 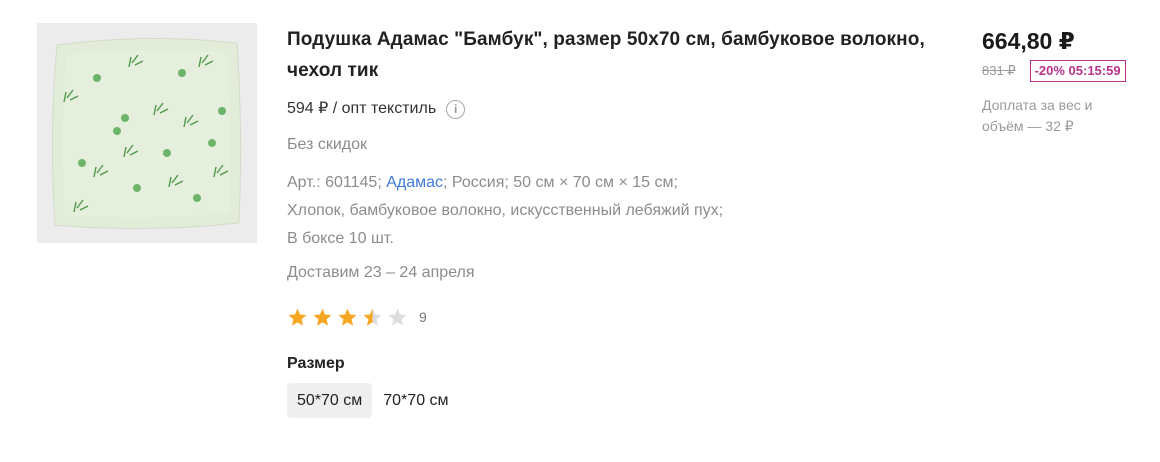 What do you see at coordinates (415, 400) in the screenshot?
I see `size-option-2: 70*70 см` at bounding box center [415, 400].